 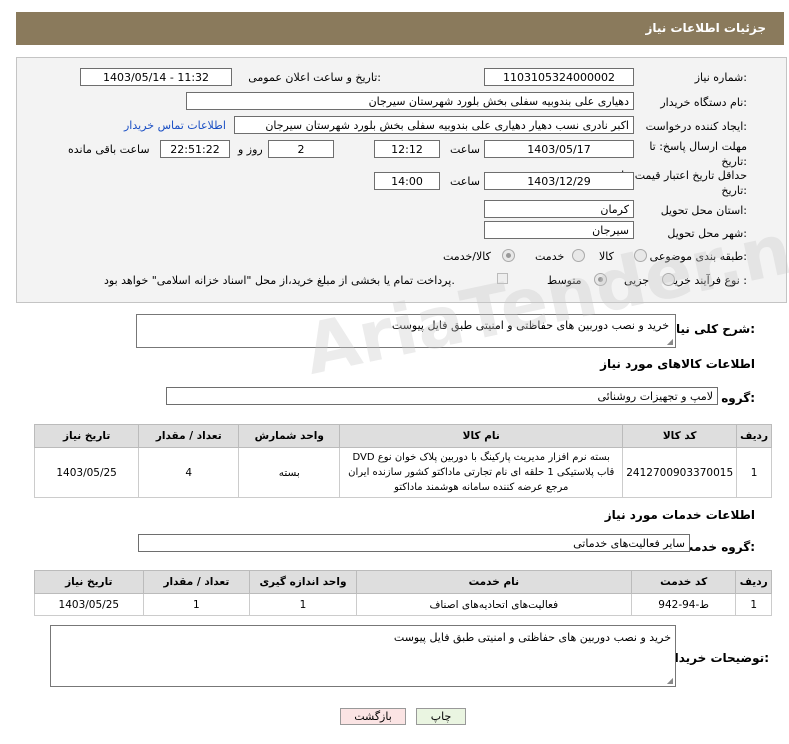 What do you see at coordinates (189, 472) in the screenshot?
I see `cell-qty: 4` at bounding box center [189, 472].